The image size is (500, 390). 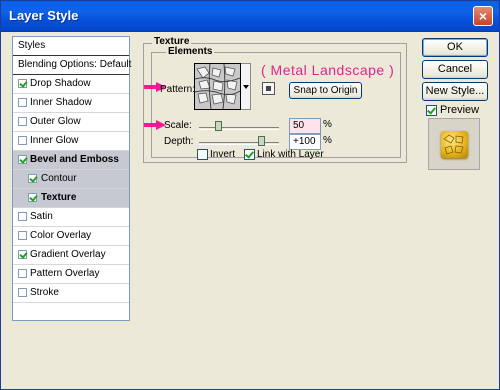 What do you see at coordinates (71, 46) in the screenshot?
I see `styles-list-item-styles: Styles` at bounding box center [71, 46].